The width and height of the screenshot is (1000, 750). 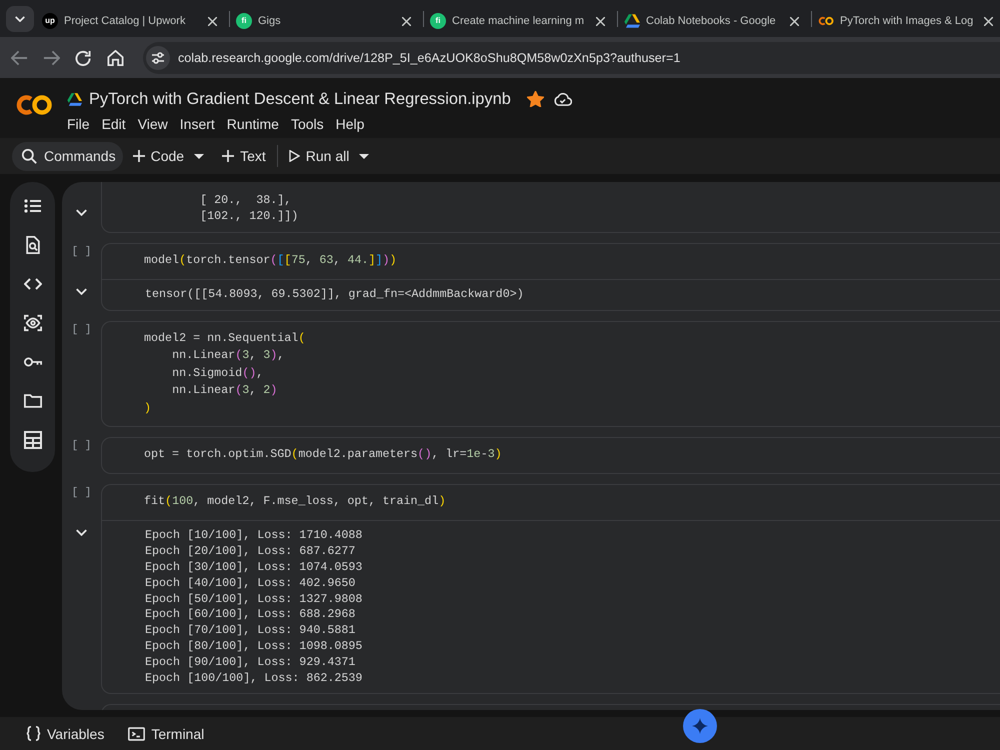 What do you see at coordinates (225, 390) in the screenshot?
I see `code-line: nn.Linear(3, 2)` at bounding box center [225, 390].